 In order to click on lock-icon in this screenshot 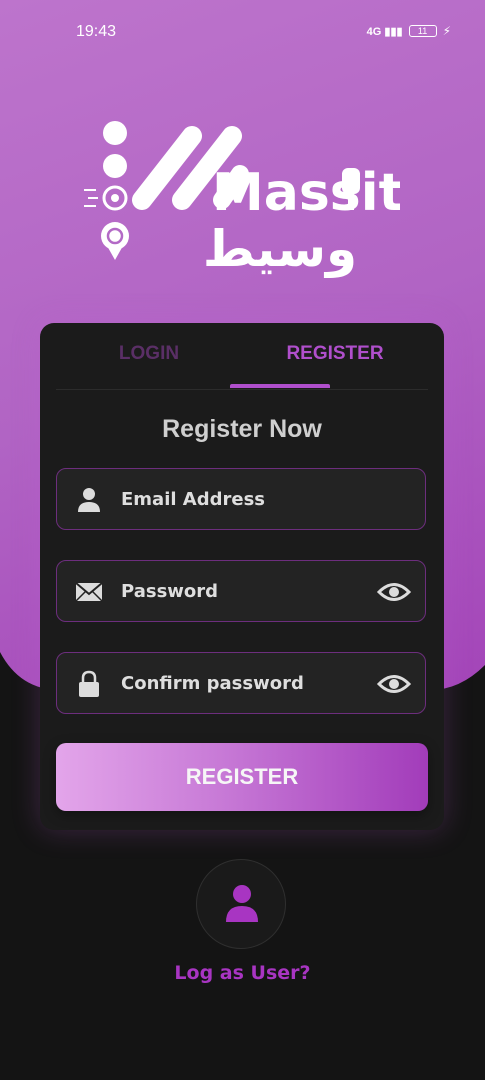, I will do `click(89, 683)`.